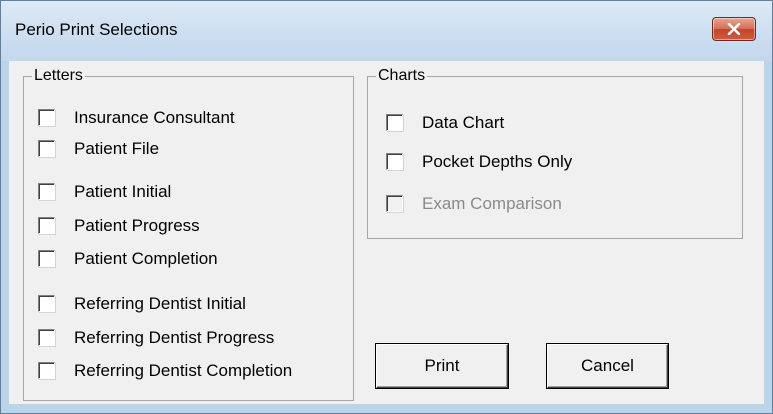 This screenshot has width=773, height=414. I want to click on checkbox-label: Insurance Consultant, so click(154, 117).